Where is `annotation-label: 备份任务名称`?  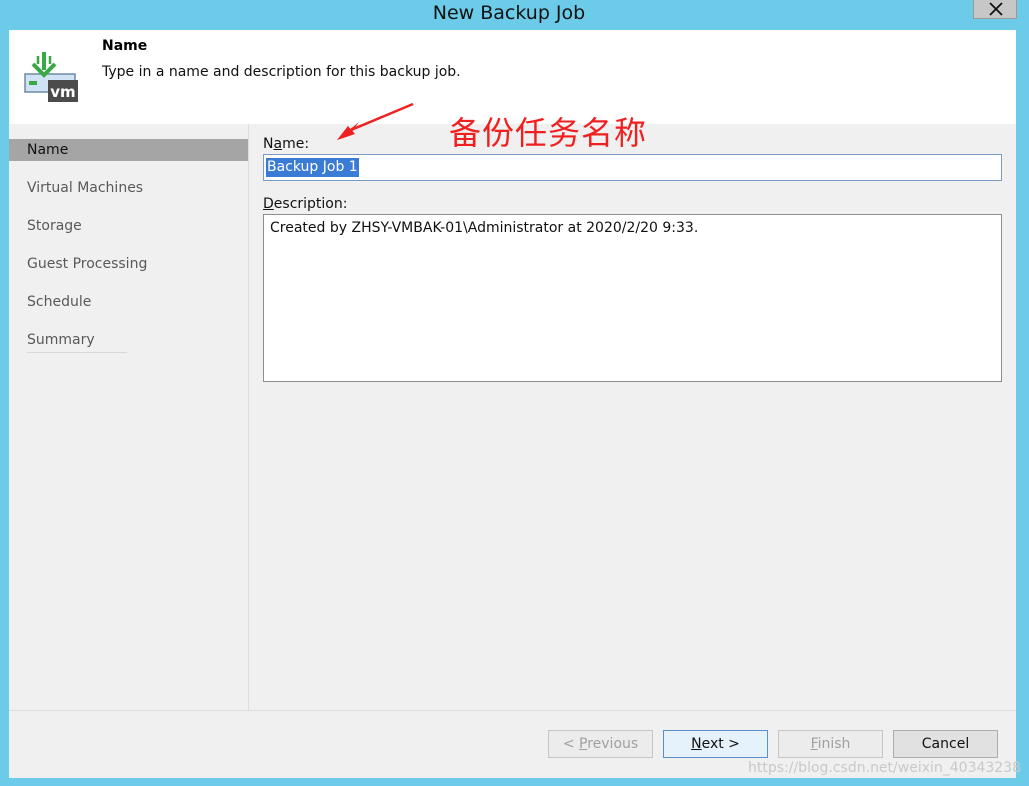
annotation-label: 备份任务名称 is located at coordinates (548, 133).